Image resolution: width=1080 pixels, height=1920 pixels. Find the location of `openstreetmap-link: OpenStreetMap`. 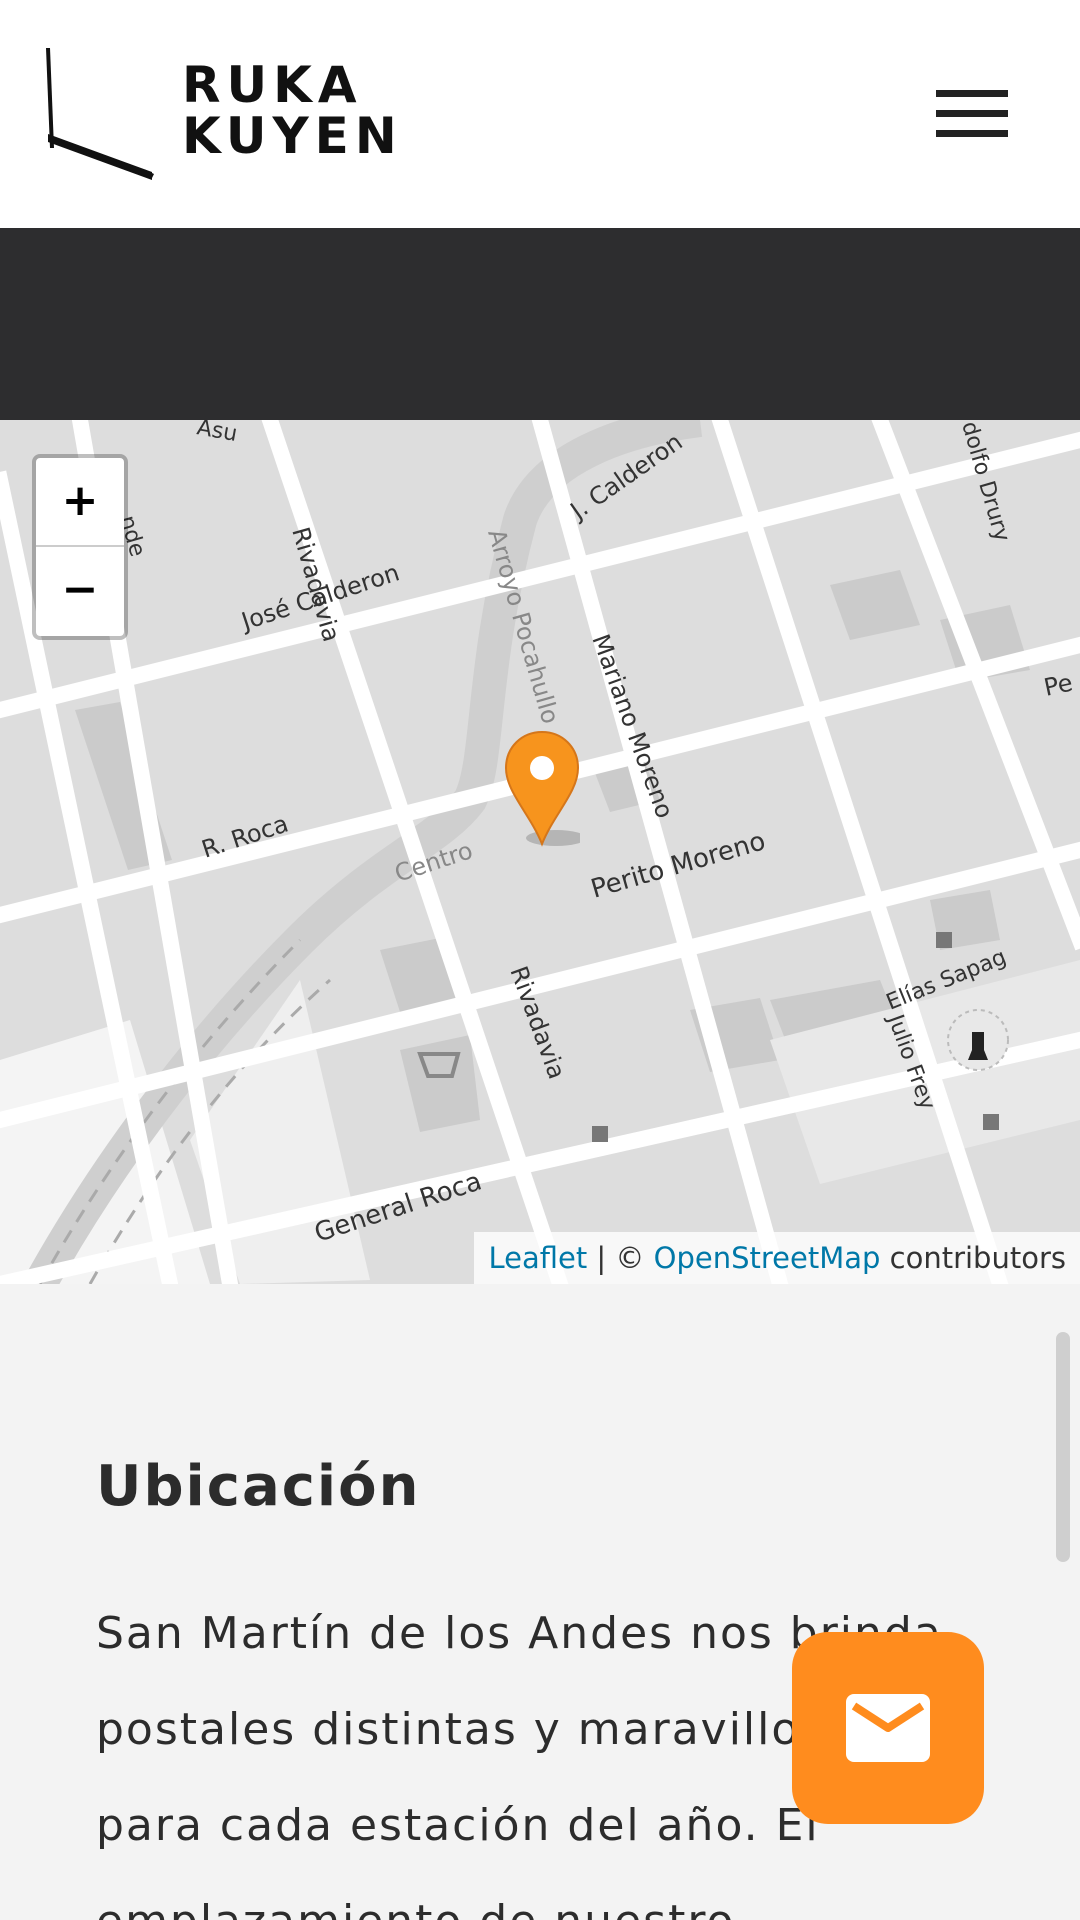

openstreetmap-link: OpenStreetMap is located at coordinates (767, 1258).